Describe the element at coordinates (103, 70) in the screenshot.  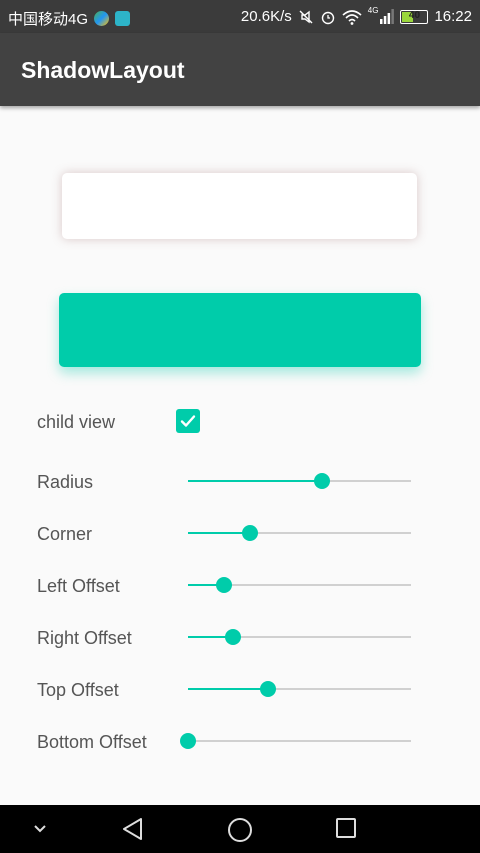
I see `app-title: ShadowLayout` at that location.